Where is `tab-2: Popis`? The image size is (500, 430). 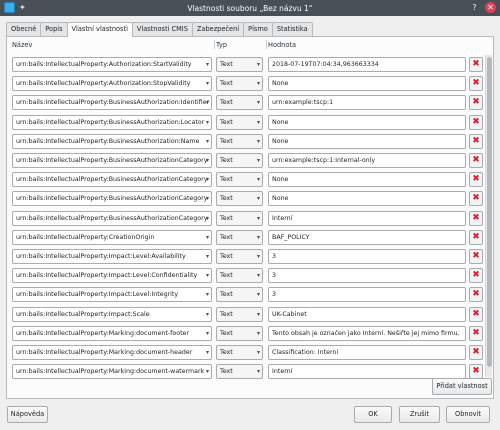
tab-2: Popis is located at coordinates (54, 29).